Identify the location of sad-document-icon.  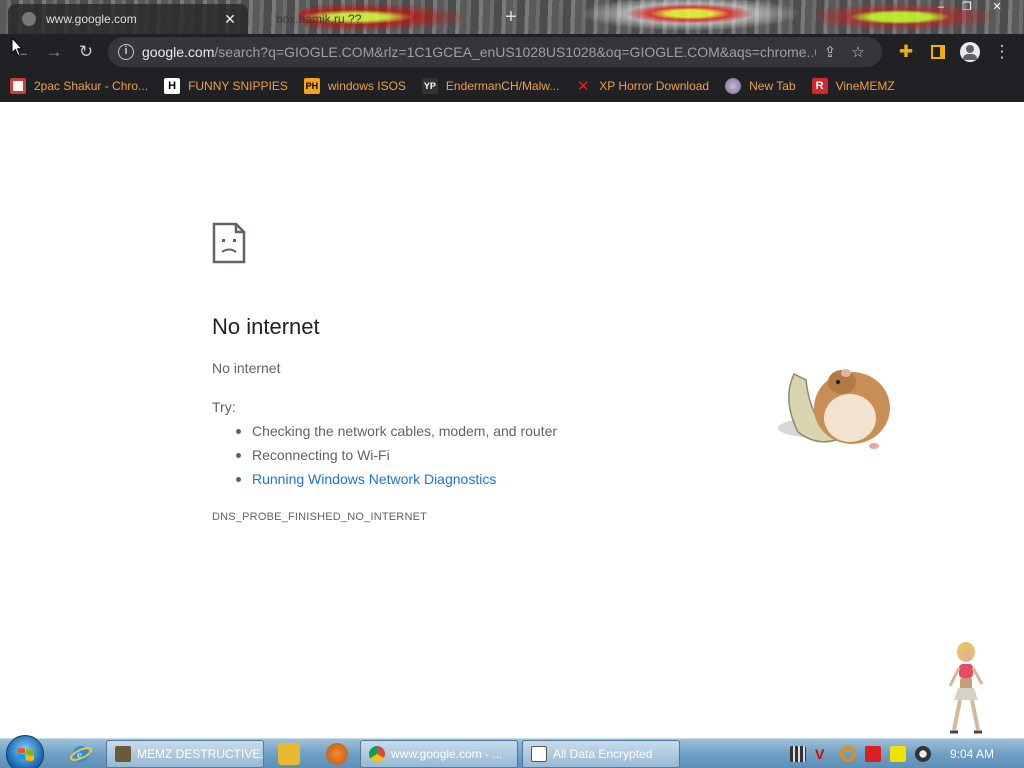
(229, 243).